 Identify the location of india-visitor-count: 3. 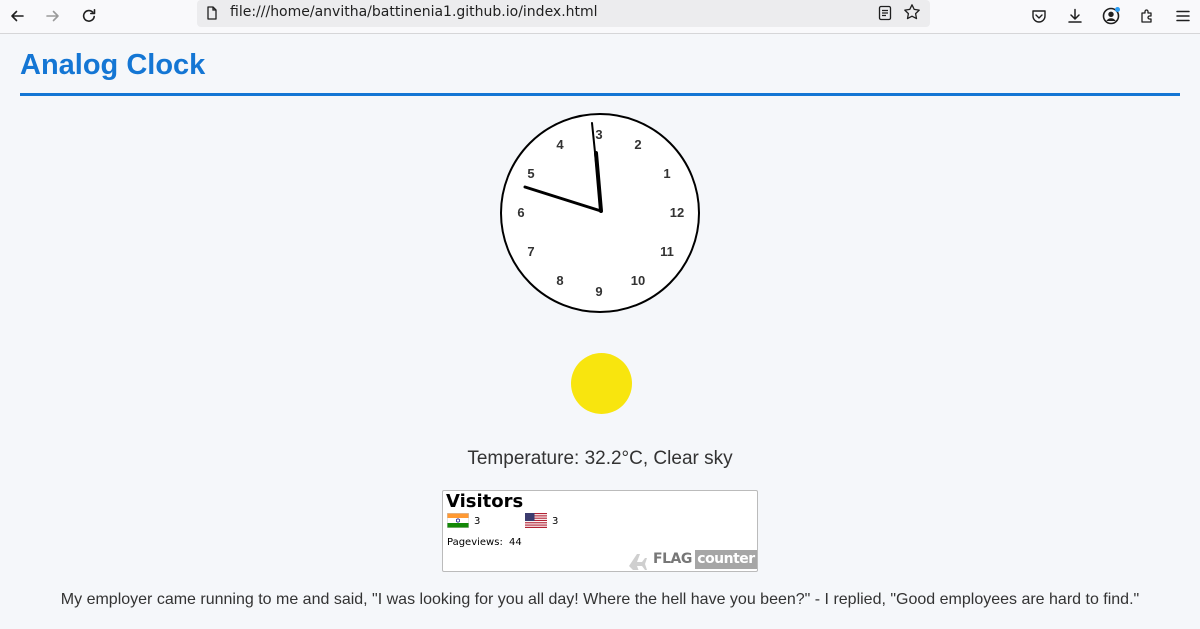
(477, 521).